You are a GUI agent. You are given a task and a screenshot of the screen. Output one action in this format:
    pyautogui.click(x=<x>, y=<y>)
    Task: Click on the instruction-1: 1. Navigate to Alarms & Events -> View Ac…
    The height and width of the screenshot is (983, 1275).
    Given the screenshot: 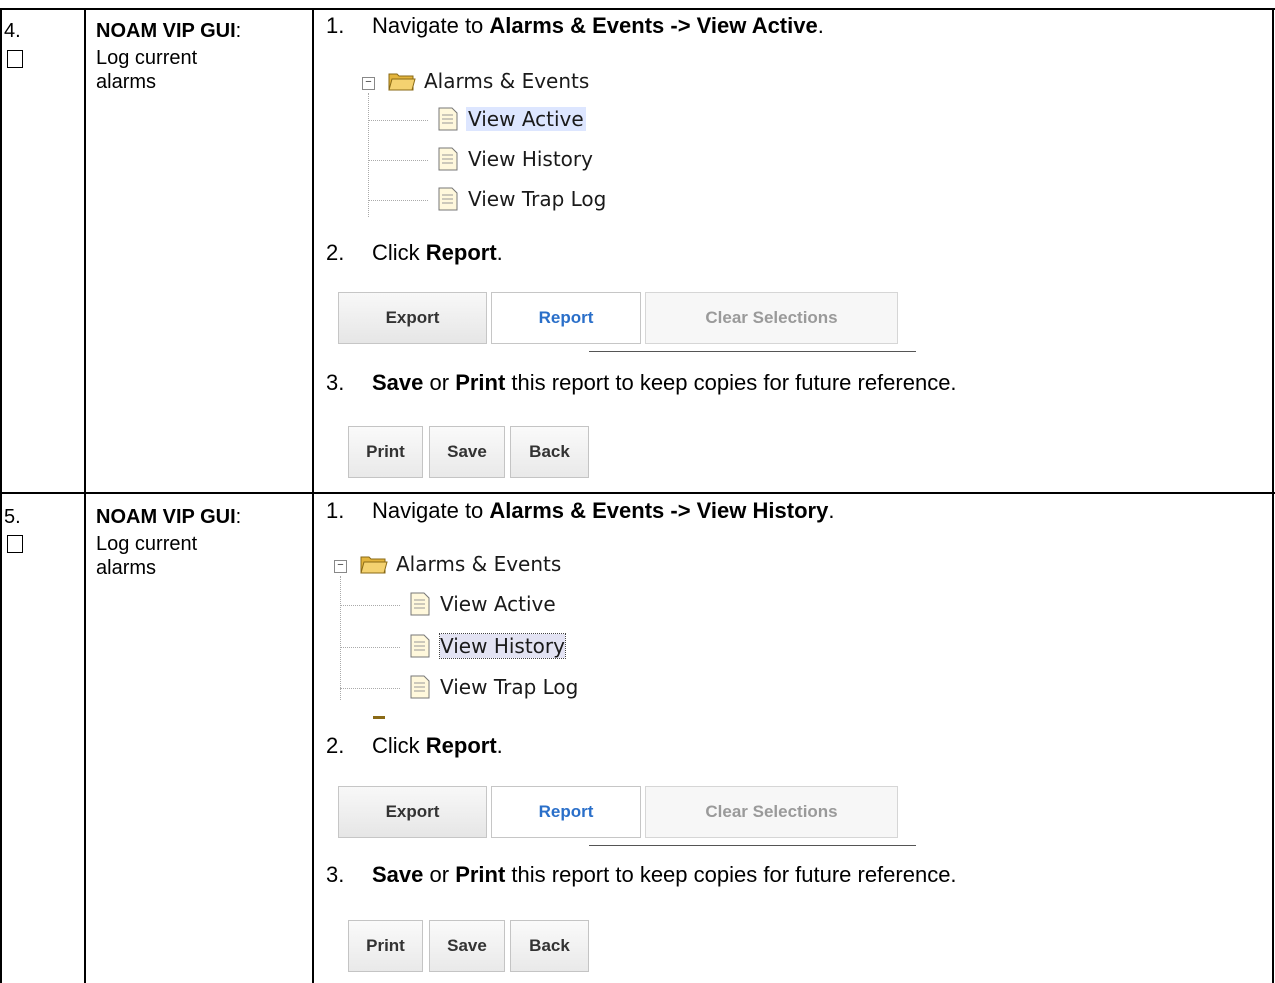 What is the action you would take?
    pyautogui.click(x=575, y=26)
    